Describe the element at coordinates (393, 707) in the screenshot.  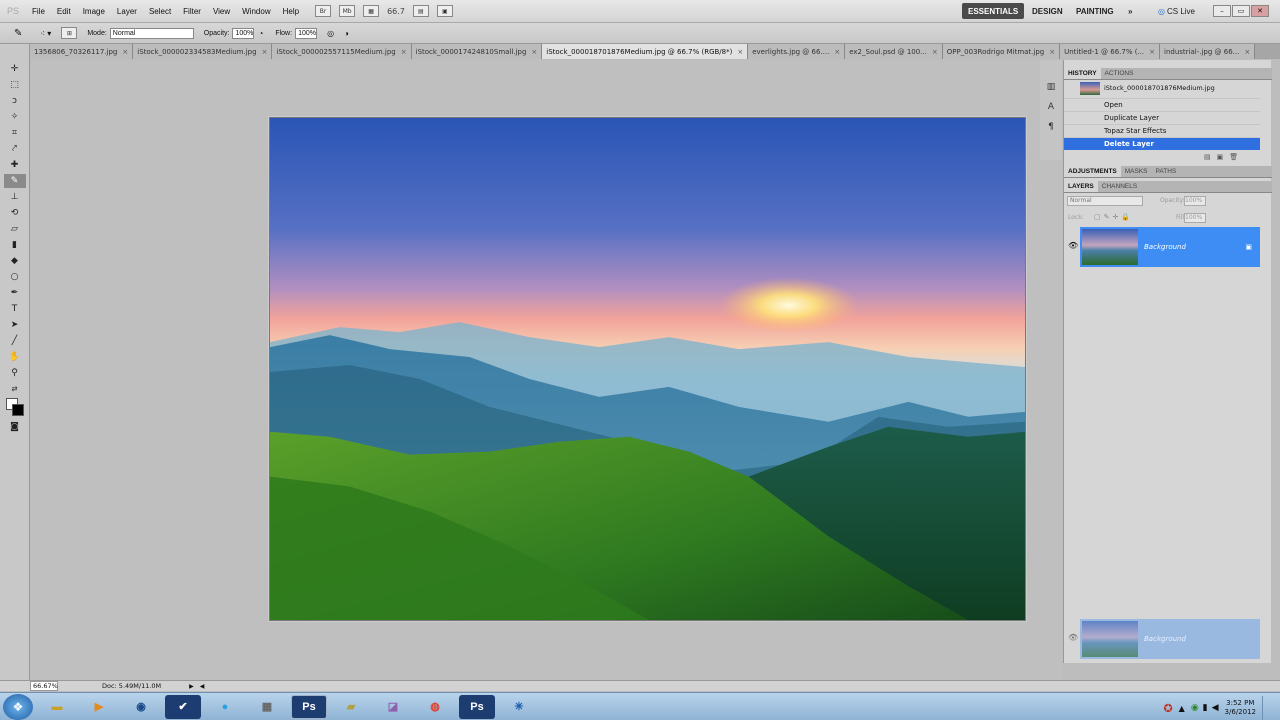
I see `image-app-taskbar-icon: ◪` at that location.